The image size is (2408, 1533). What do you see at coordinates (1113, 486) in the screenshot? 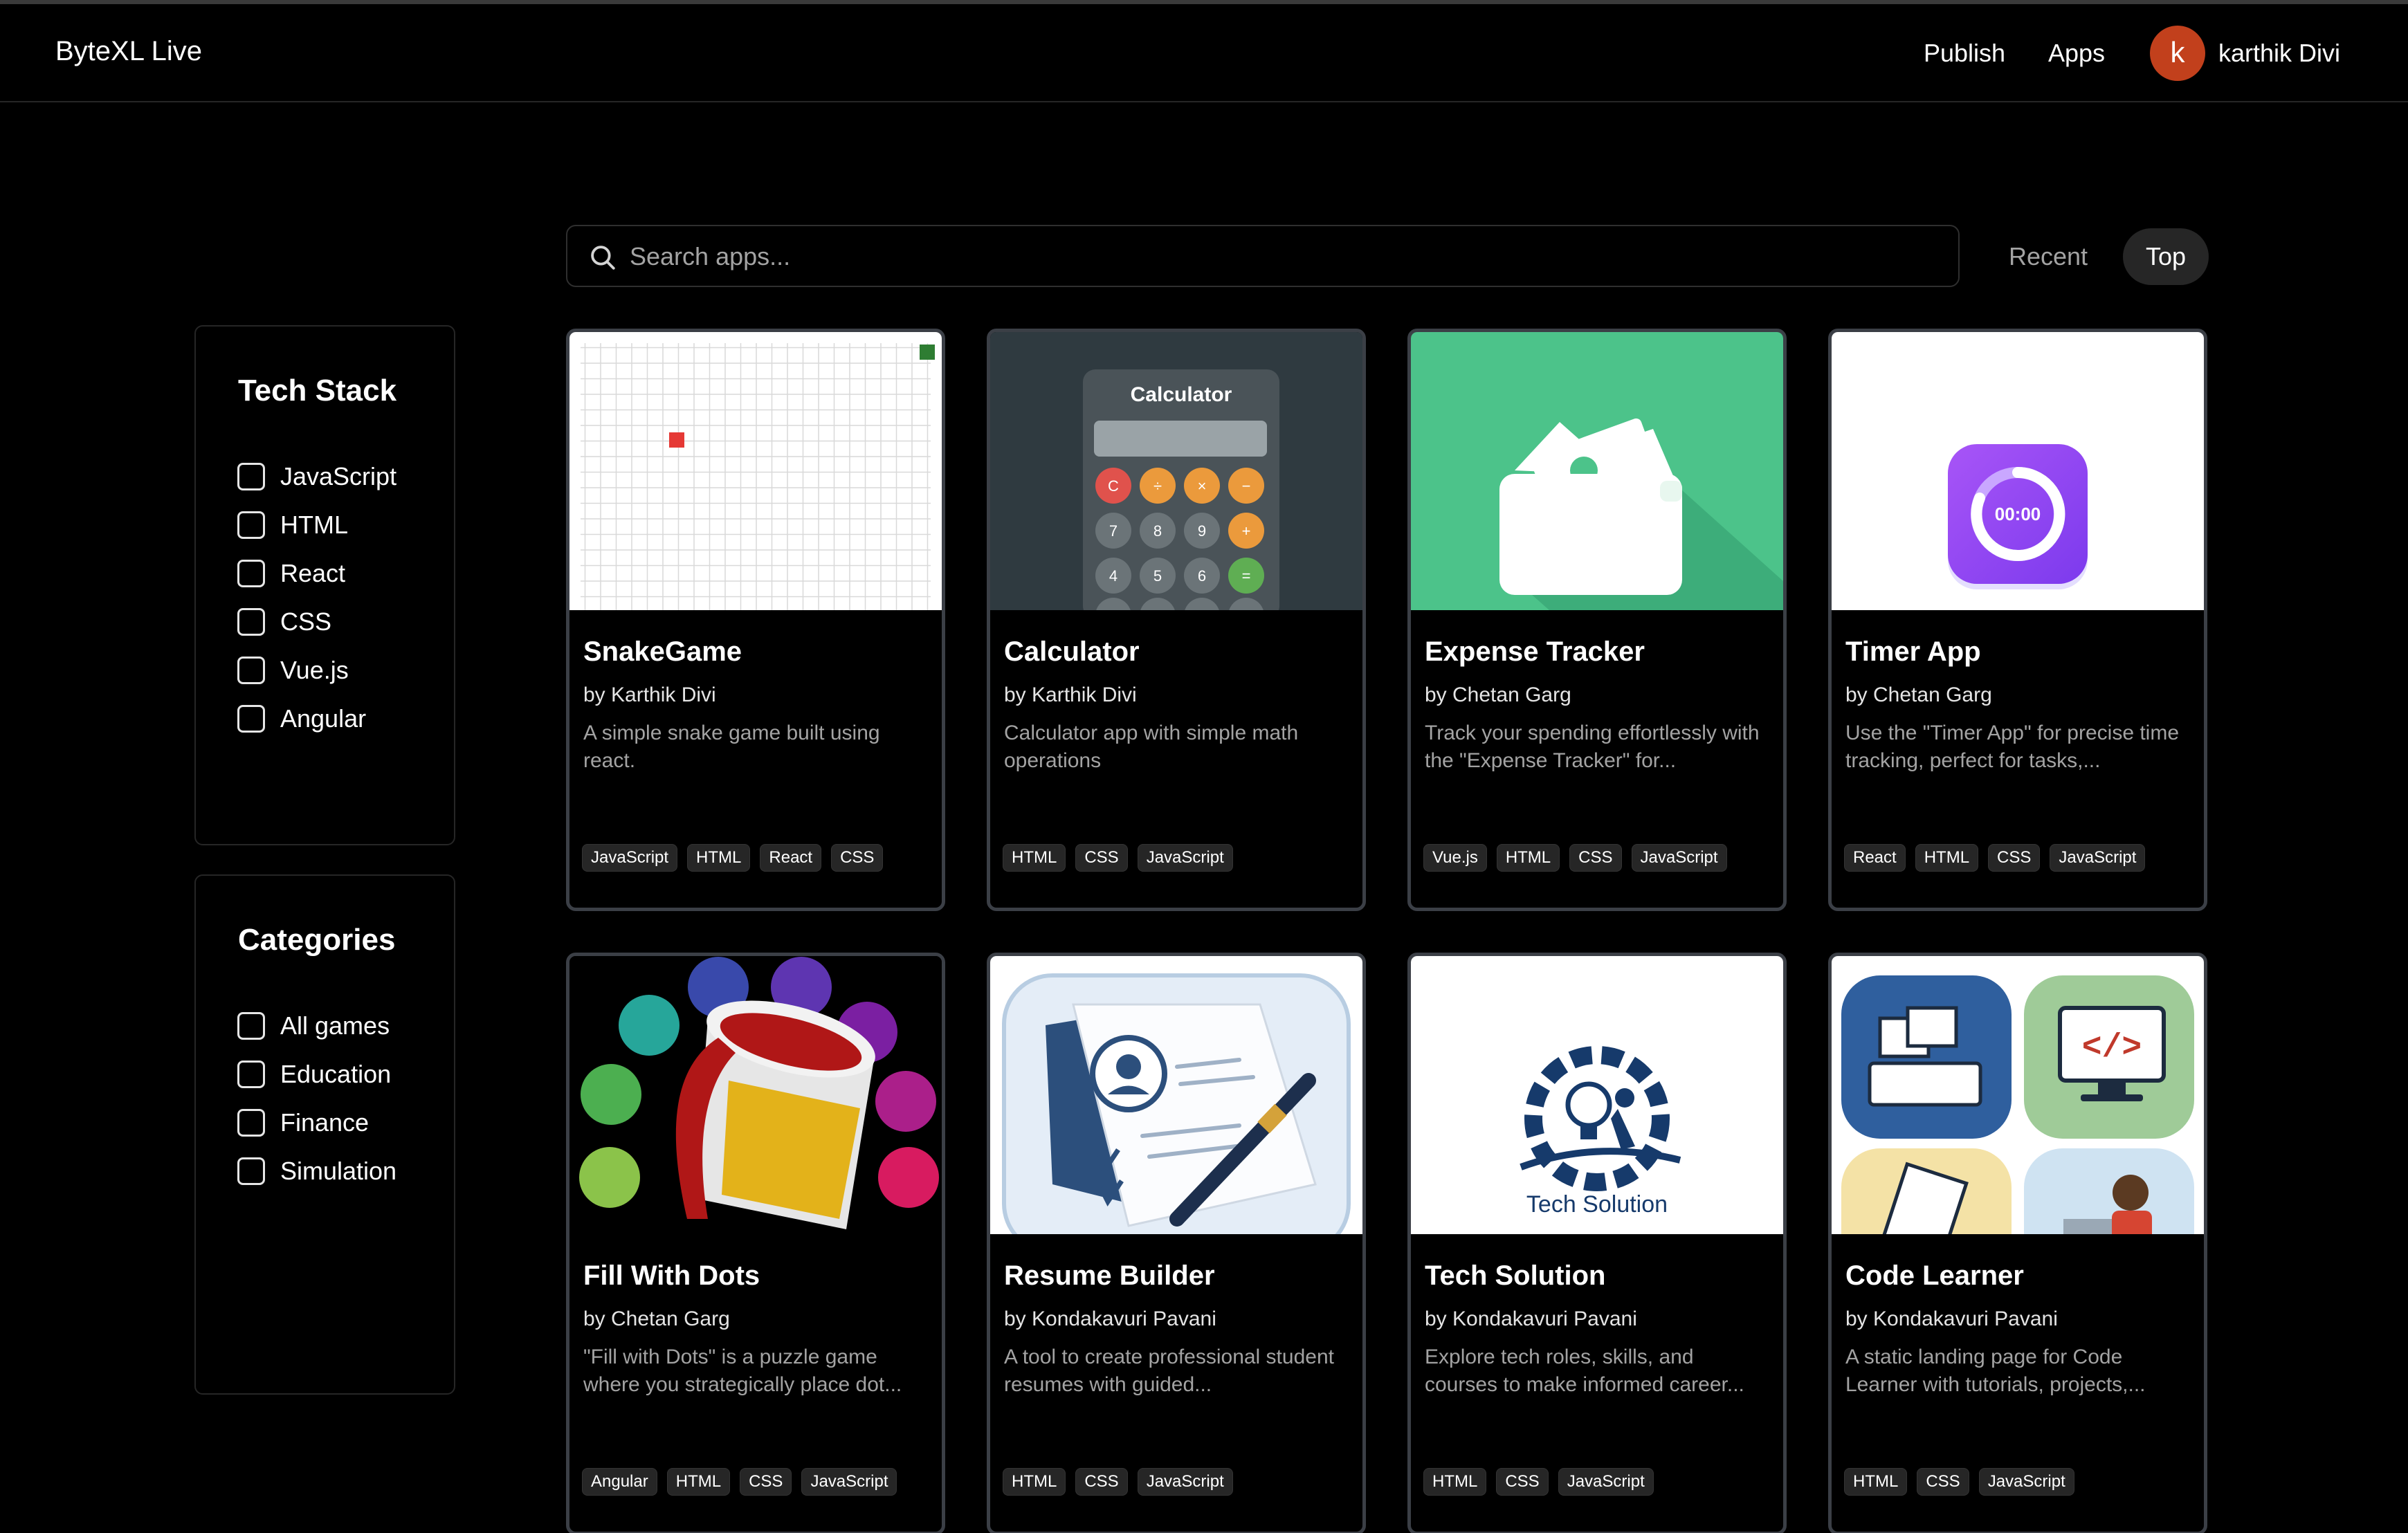
I see `calc-key: C` at bounding box center [1113, 486].